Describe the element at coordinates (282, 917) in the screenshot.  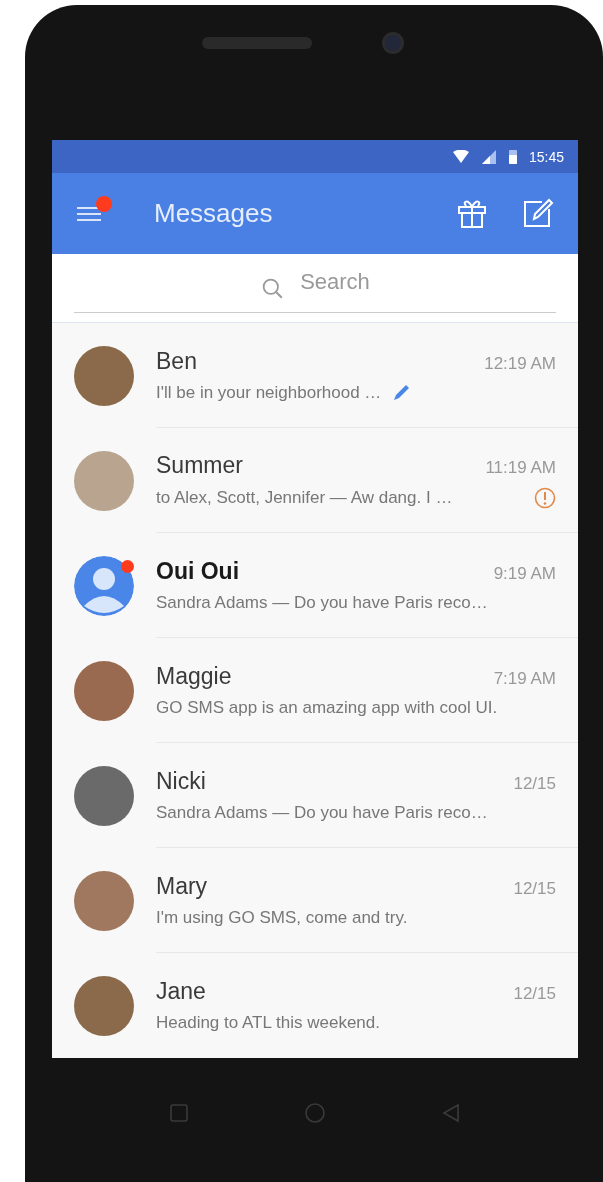
I see `message-preview: I'm using GO SMS, come and try.` at that location.